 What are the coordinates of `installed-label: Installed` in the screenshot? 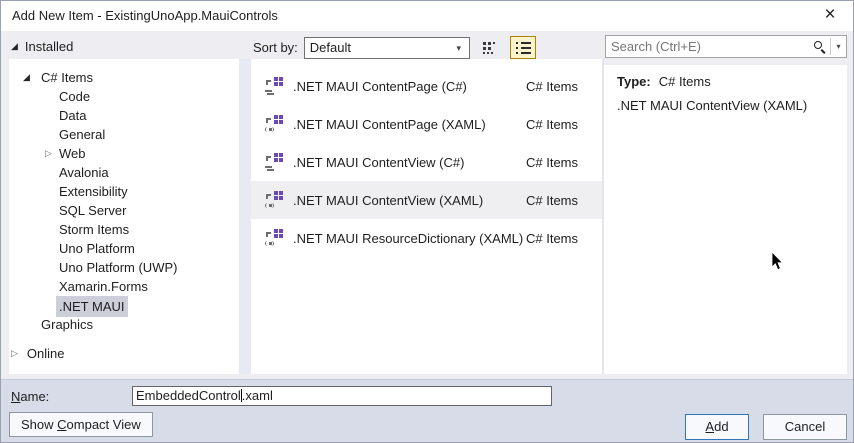 It's located at (49, 46).